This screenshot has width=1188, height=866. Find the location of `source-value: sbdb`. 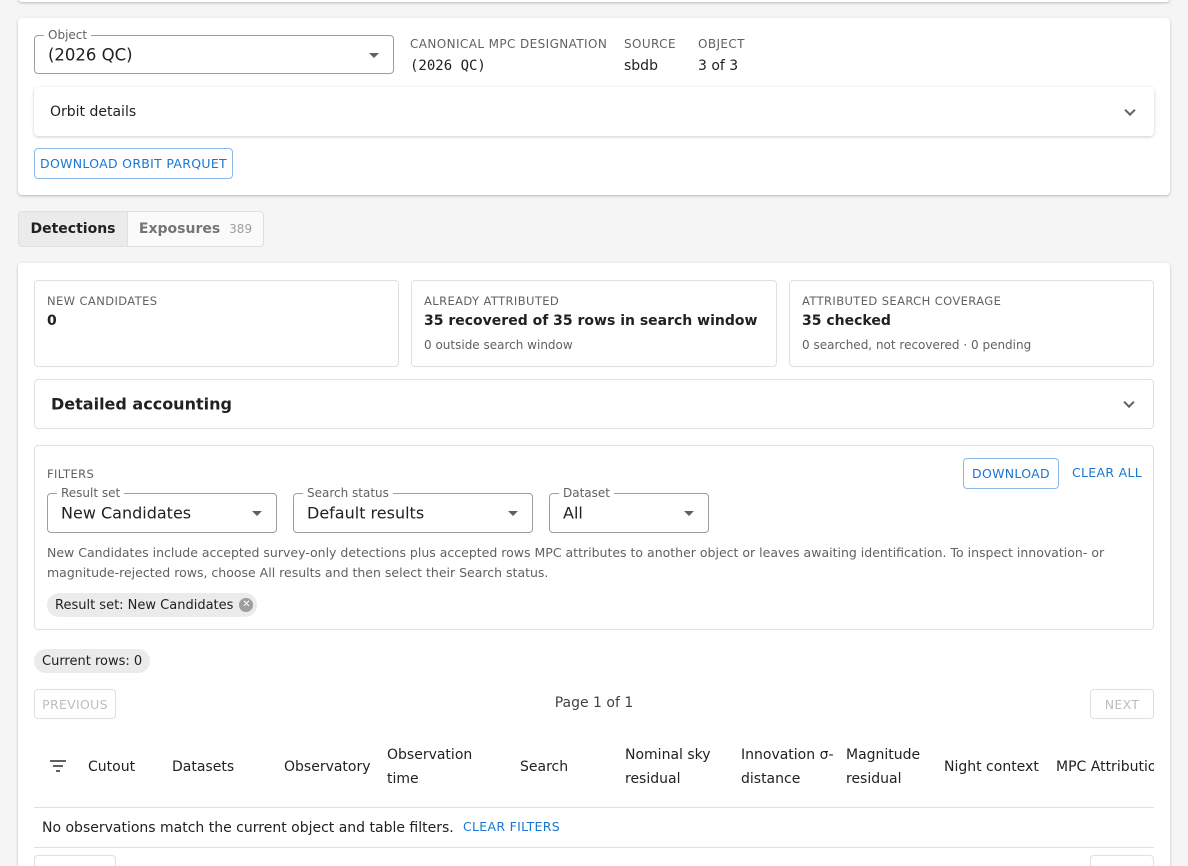

source-value: sbdb is located at coordinates (641, 66).